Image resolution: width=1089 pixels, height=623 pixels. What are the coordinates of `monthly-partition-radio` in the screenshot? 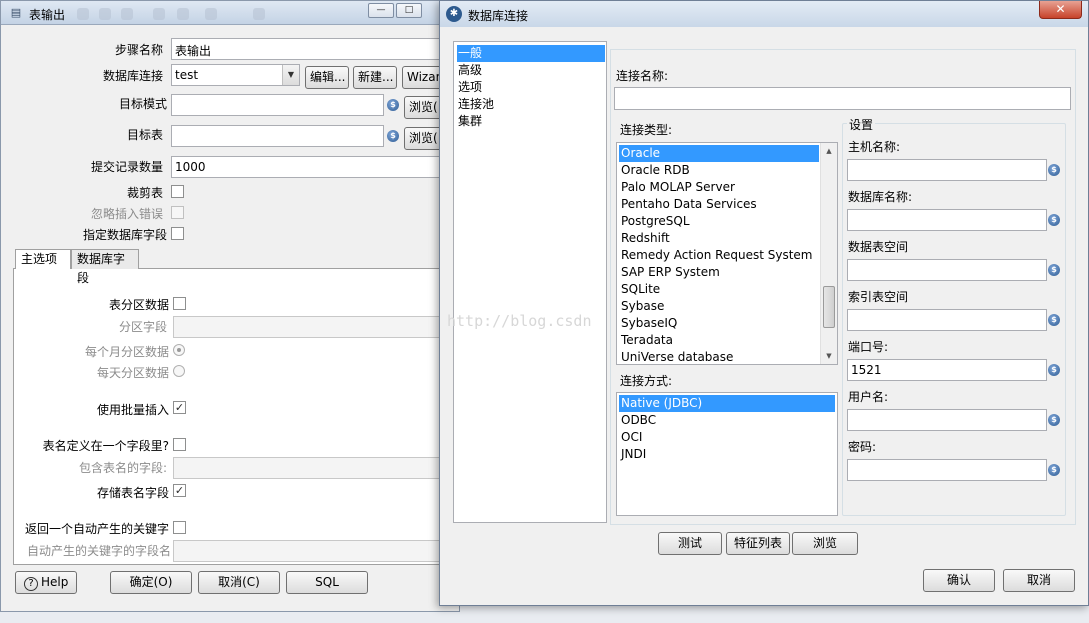 It's located at (179, 350).